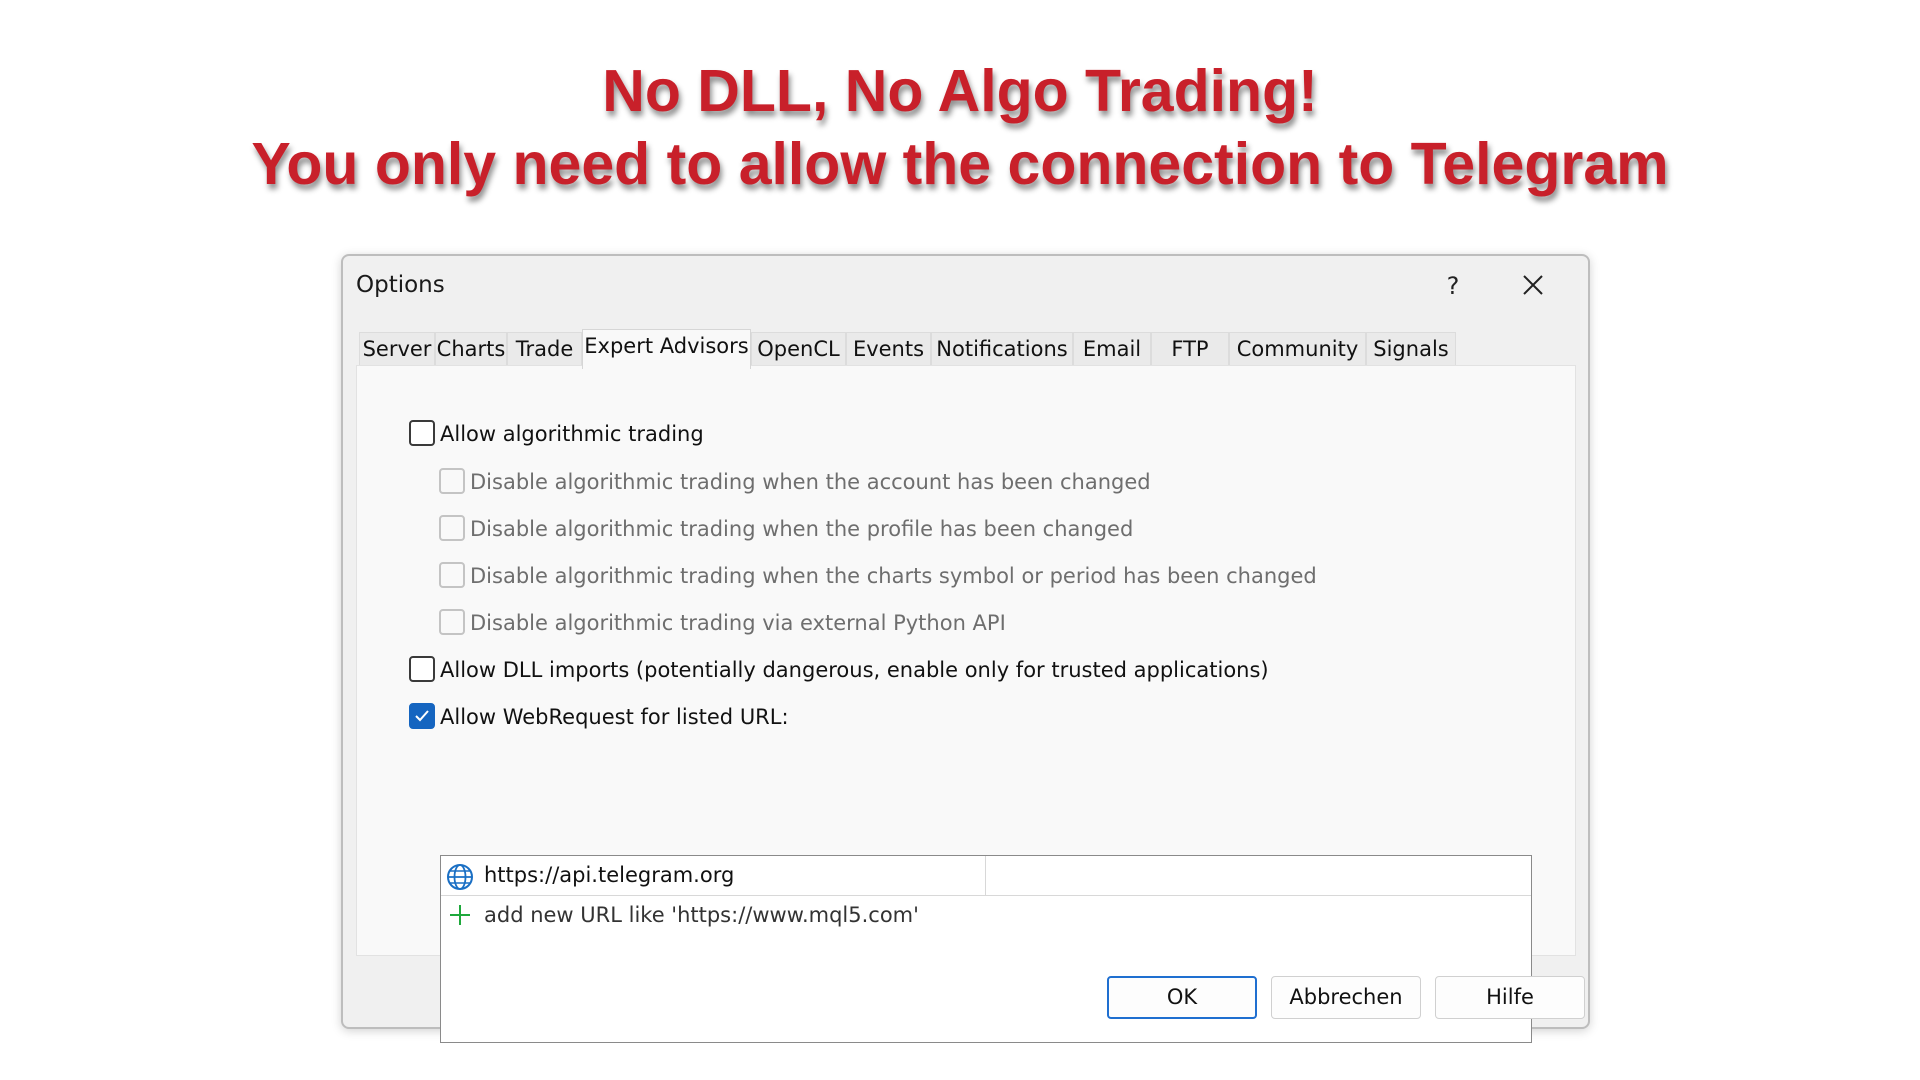 This screenshot has height=1080, width=1920. What do you see at coordinates (1453, 286) in the screenshot?
I see `help-button: ?` at bounding box center [1453, 286].